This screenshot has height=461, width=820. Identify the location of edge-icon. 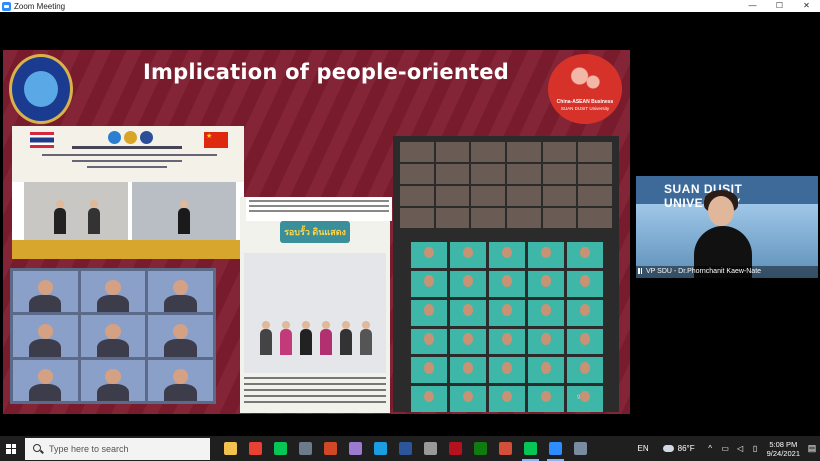
(380, 448).